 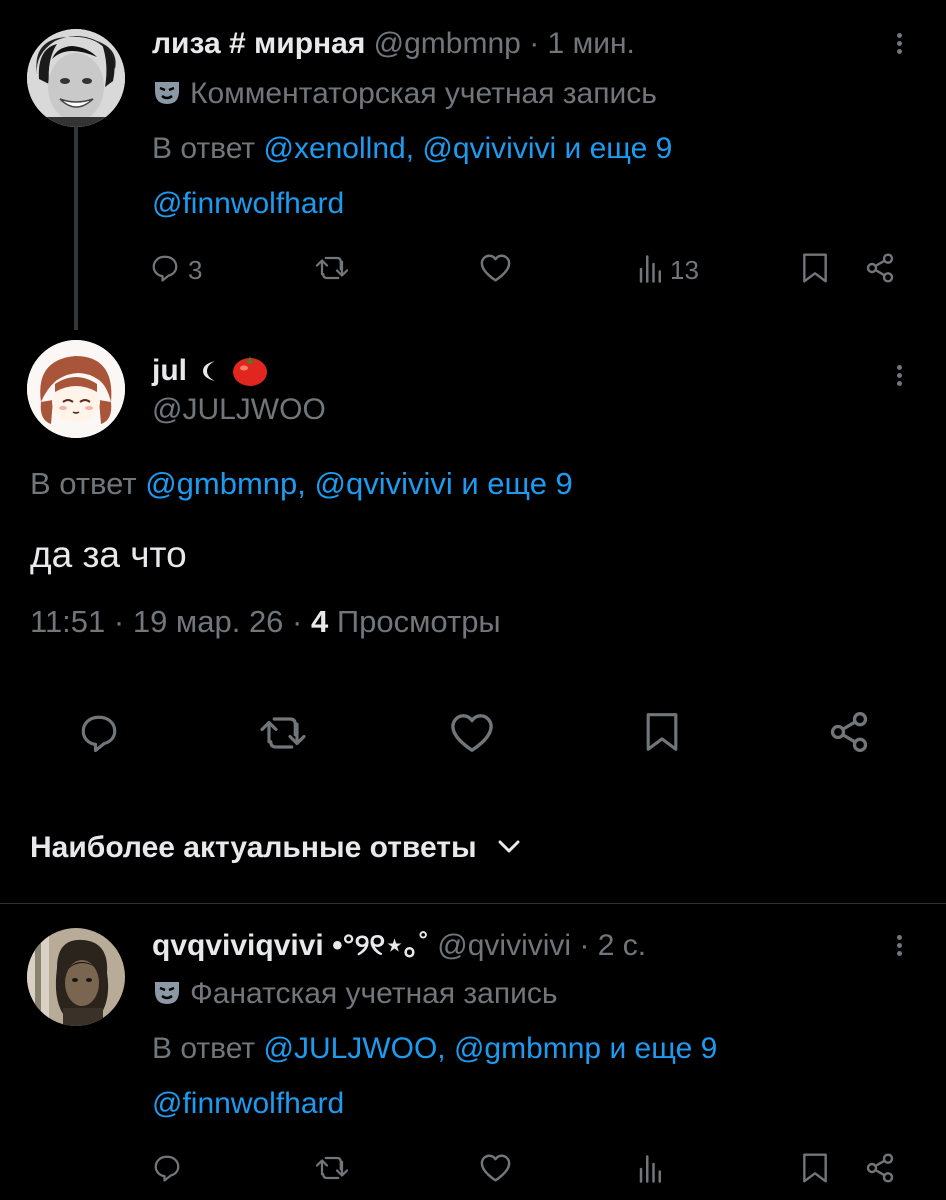 I want to click on timestamp: 2 с., so click(x=622, y=945).